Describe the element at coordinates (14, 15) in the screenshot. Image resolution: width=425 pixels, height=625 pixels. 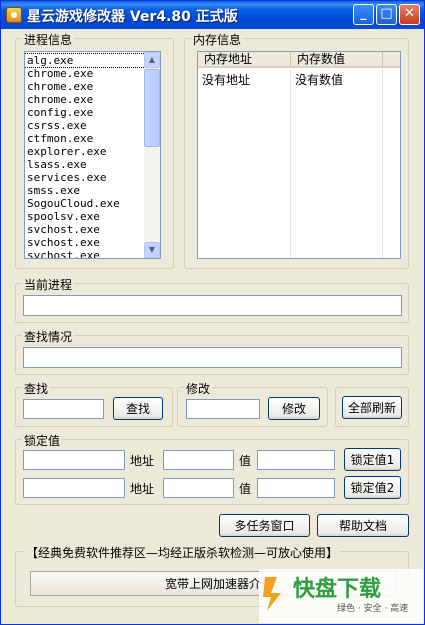
I see `app-icon` at that location.